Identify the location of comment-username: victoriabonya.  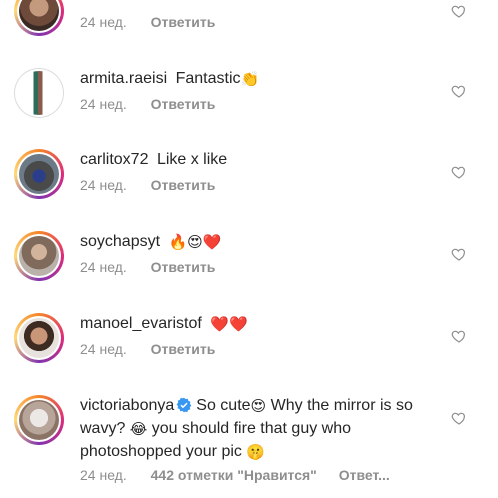
(127, 405).